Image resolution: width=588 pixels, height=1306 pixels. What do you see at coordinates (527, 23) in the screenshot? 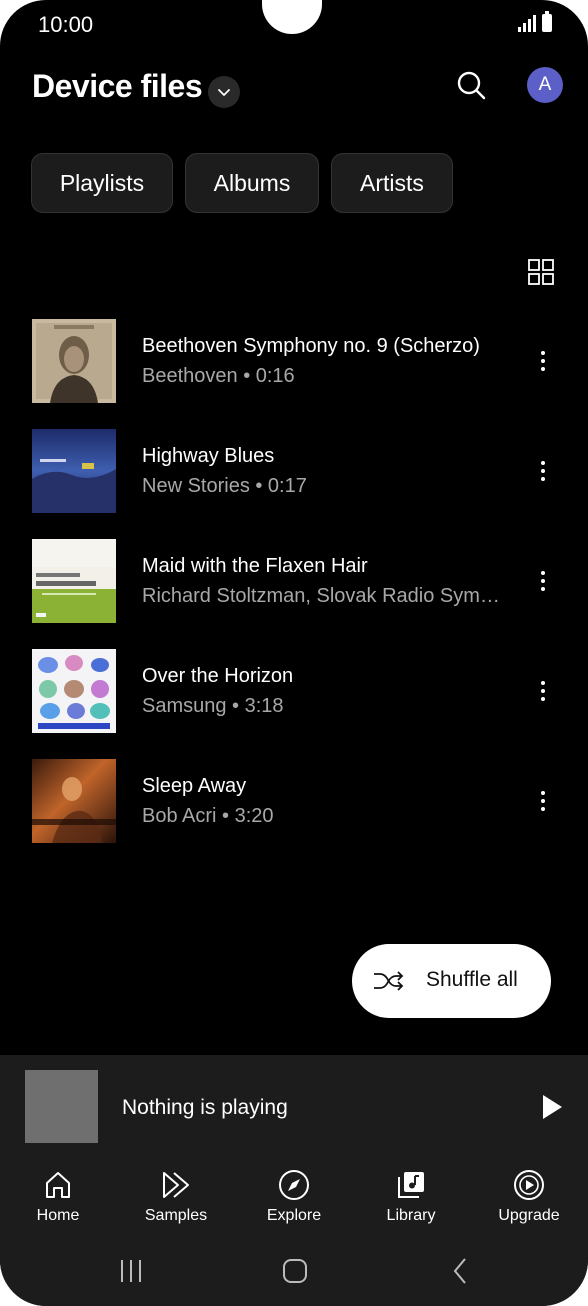
I see `signal-icon` at bounding box center [527, 23].